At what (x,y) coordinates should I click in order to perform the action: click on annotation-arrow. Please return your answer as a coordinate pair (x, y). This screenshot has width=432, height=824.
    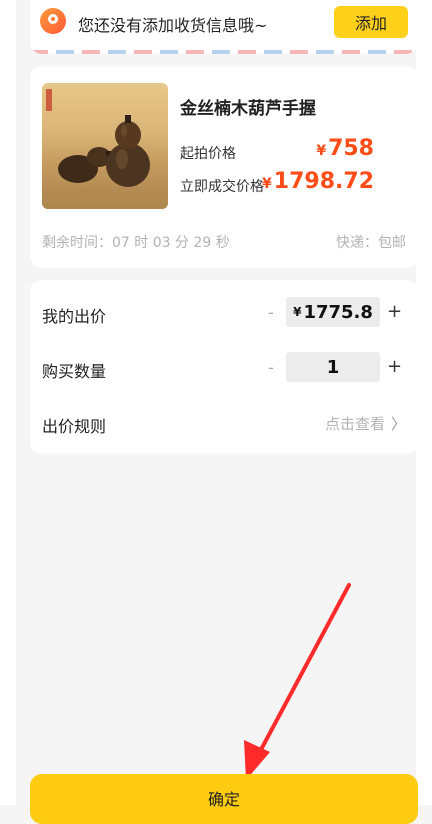
    Looking at the image, I should click on (297, 681).